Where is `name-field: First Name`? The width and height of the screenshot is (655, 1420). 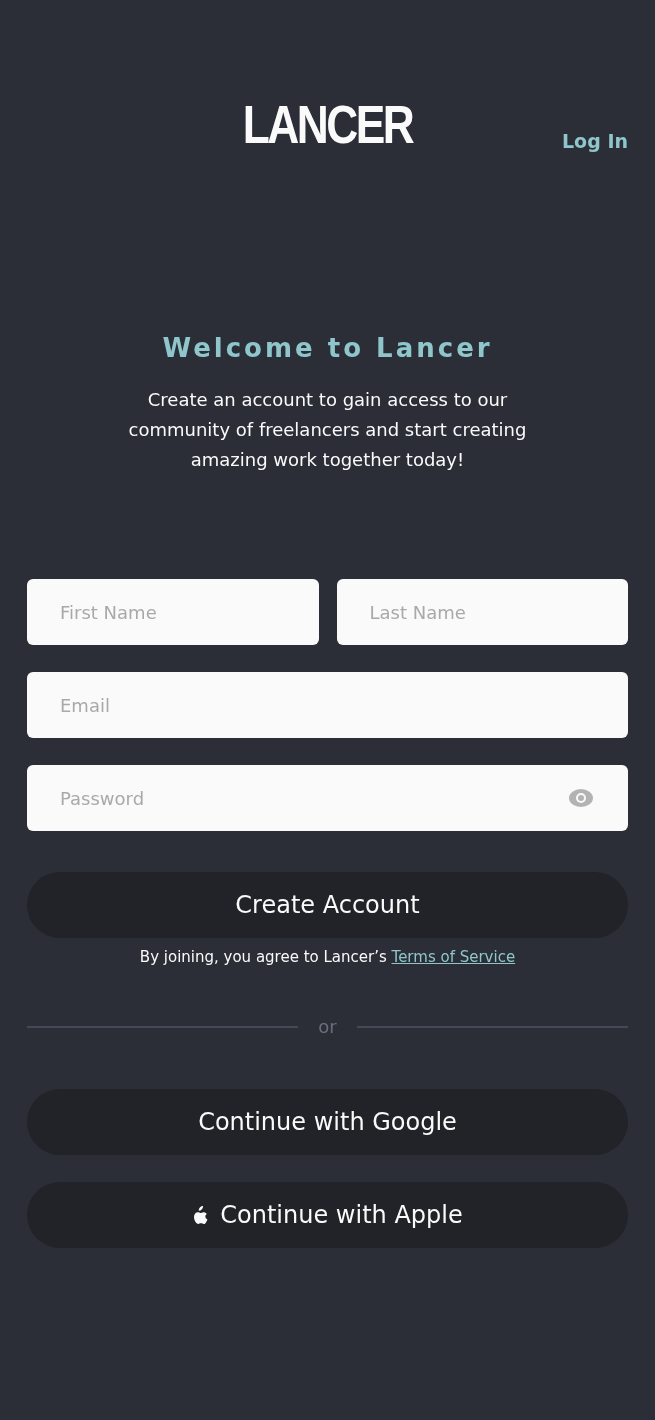 name-field: First Name is located at coordinates (173, 612).